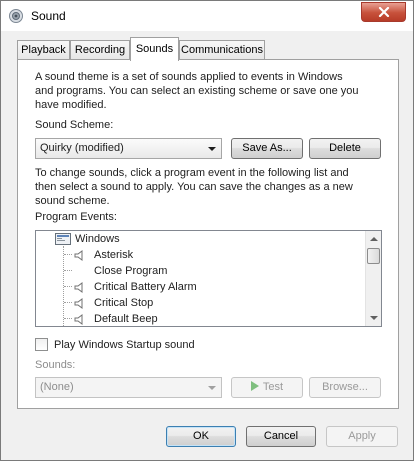 The image size is (414, 461). What do you see at coordinates (97, 239) in the screenshot?
I see `event-group-label: Windows` at bounding box center [97, 239].